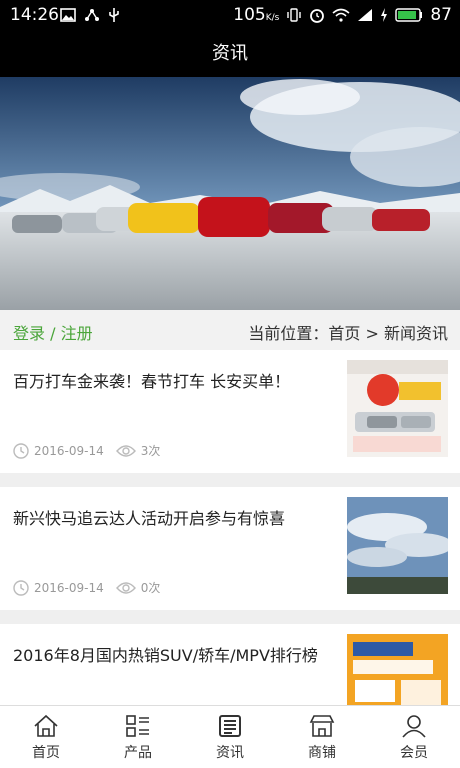 The width and height of the screenshot is (460, 768). Describe the element at coordinates (230, 726) in the screenshot. I see `news-icon` at that location.